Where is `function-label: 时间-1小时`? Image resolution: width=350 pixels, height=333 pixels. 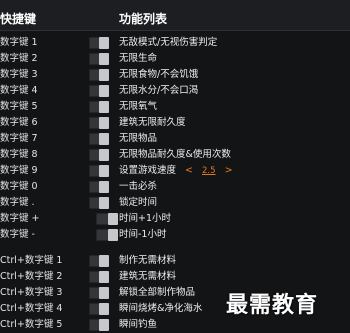 function-label: 时间-1小时 is located at coordinates (143, 234).